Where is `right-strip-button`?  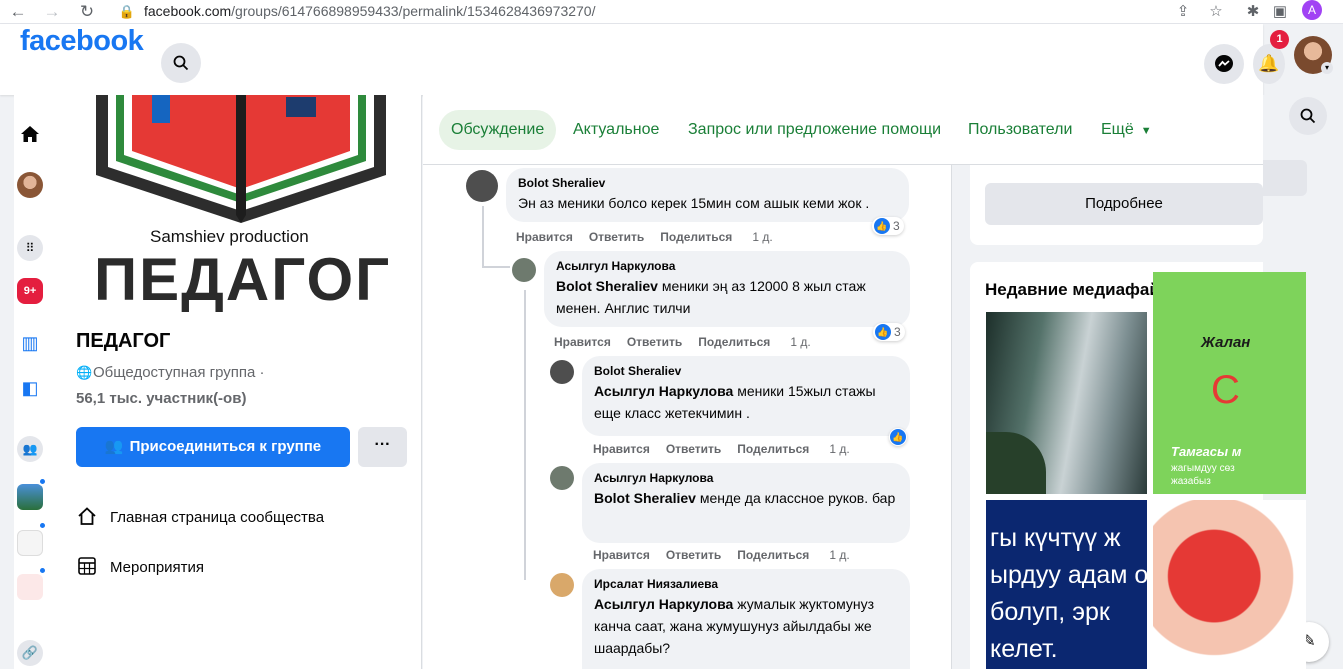
right-strip-button is located at coordinates (1285, 178).